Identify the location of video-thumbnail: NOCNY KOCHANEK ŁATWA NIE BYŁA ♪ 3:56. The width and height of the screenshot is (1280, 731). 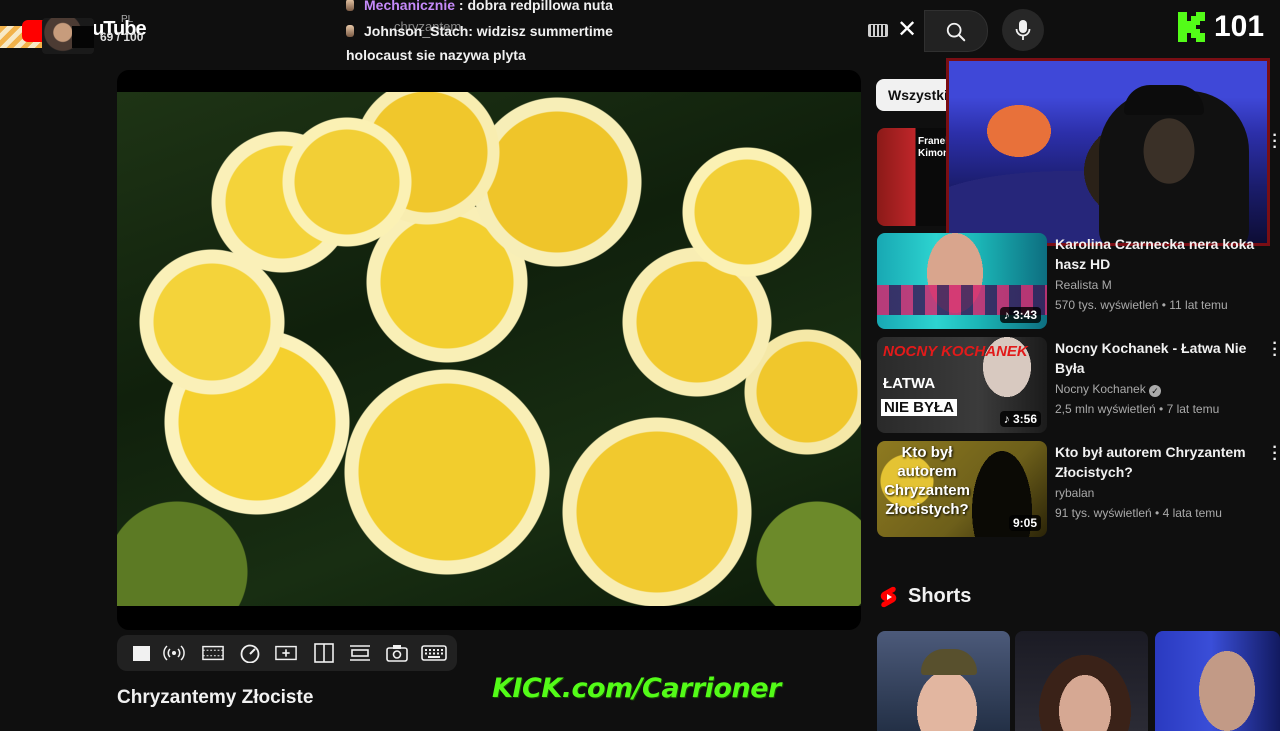
(962, 385).